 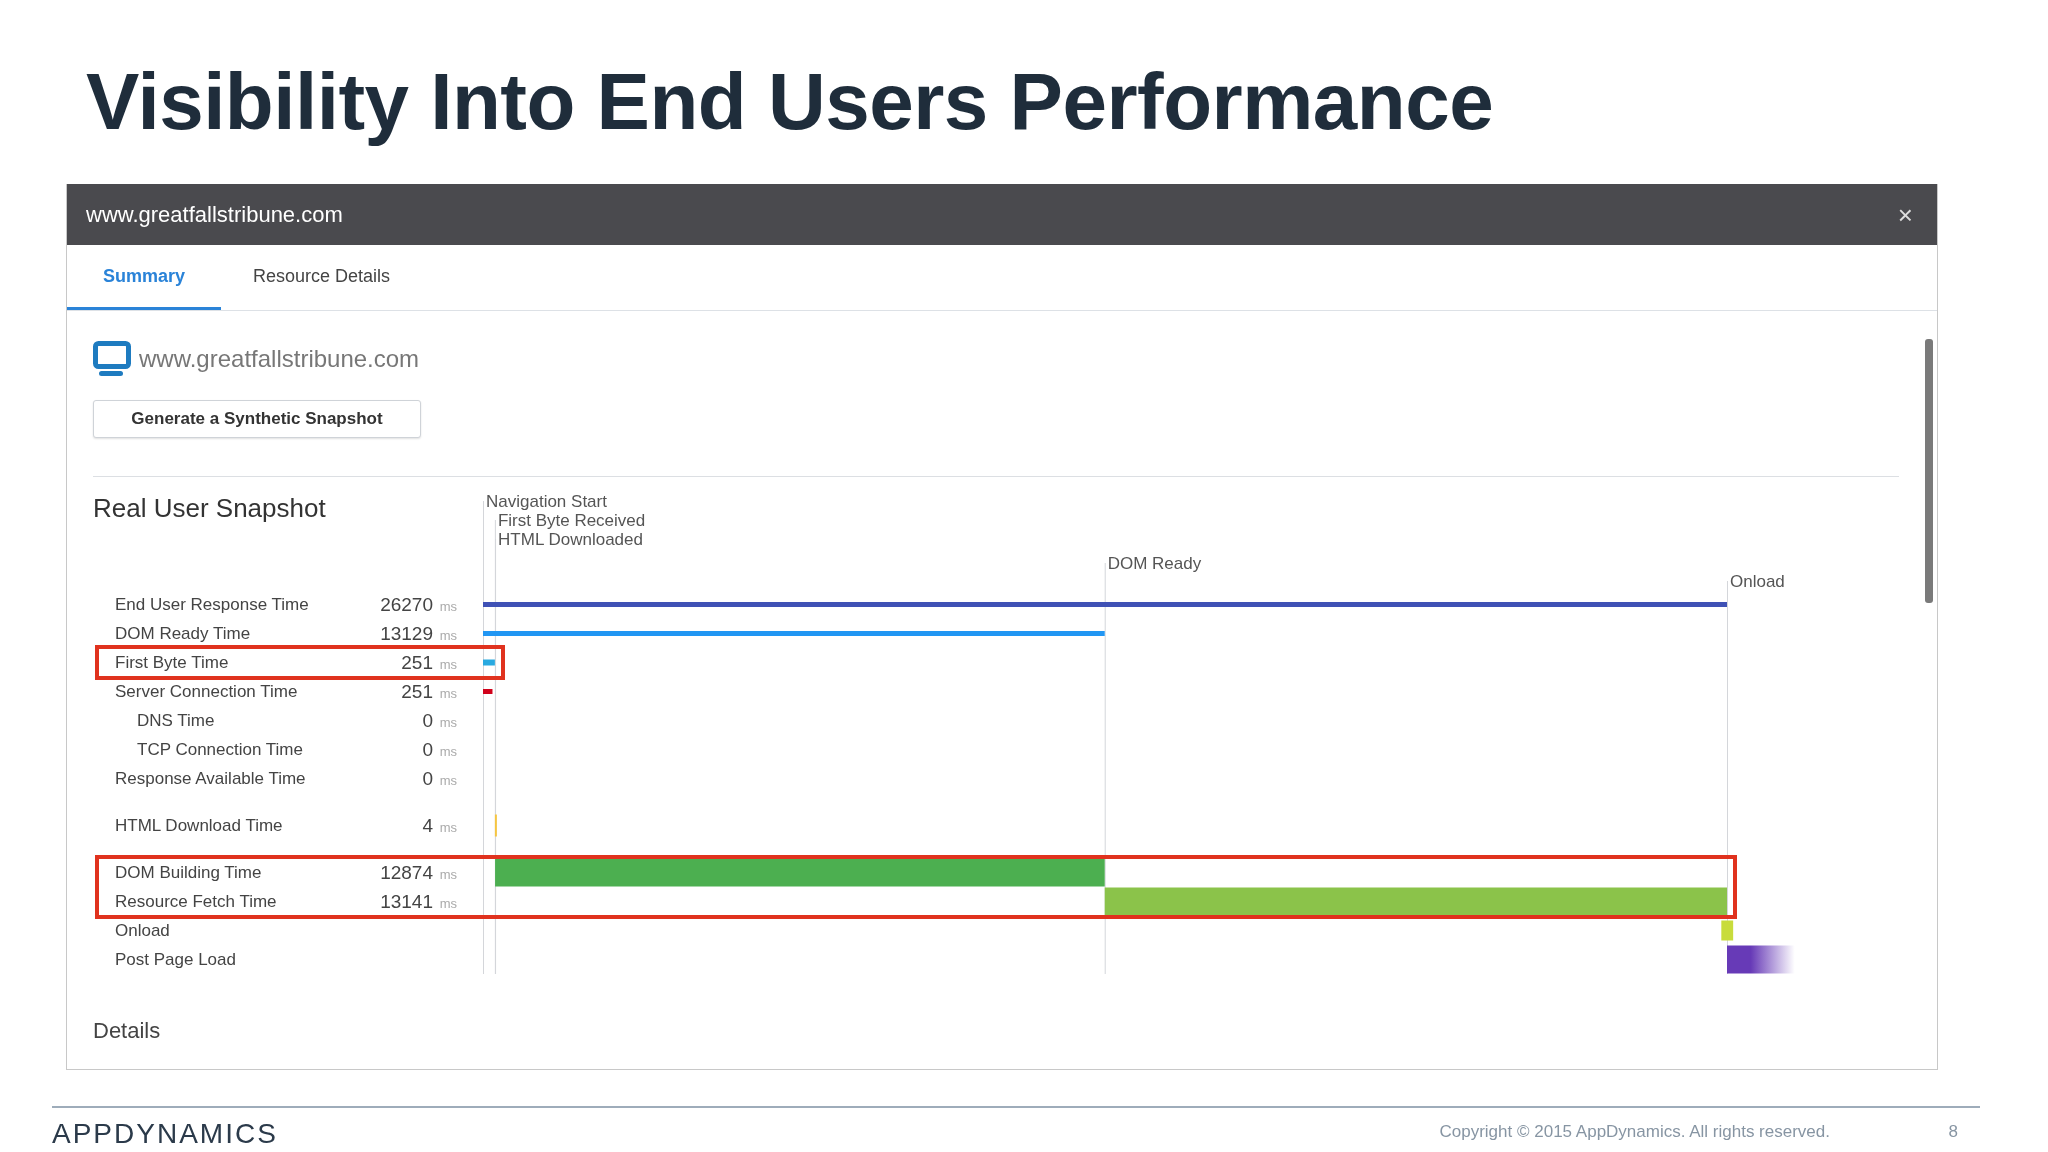 What do you see at coordinates (165, 1134) in the screenshot?
I see `company-logo: APPDYNAMICS` at bounding box center [165, 1134].